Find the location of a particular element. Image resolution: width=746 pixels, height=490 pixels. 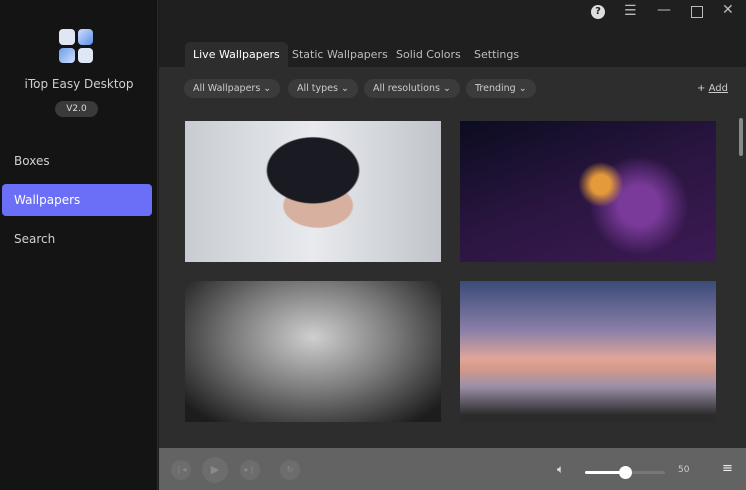

filter-label: All types is located at coordinates (317, 88).